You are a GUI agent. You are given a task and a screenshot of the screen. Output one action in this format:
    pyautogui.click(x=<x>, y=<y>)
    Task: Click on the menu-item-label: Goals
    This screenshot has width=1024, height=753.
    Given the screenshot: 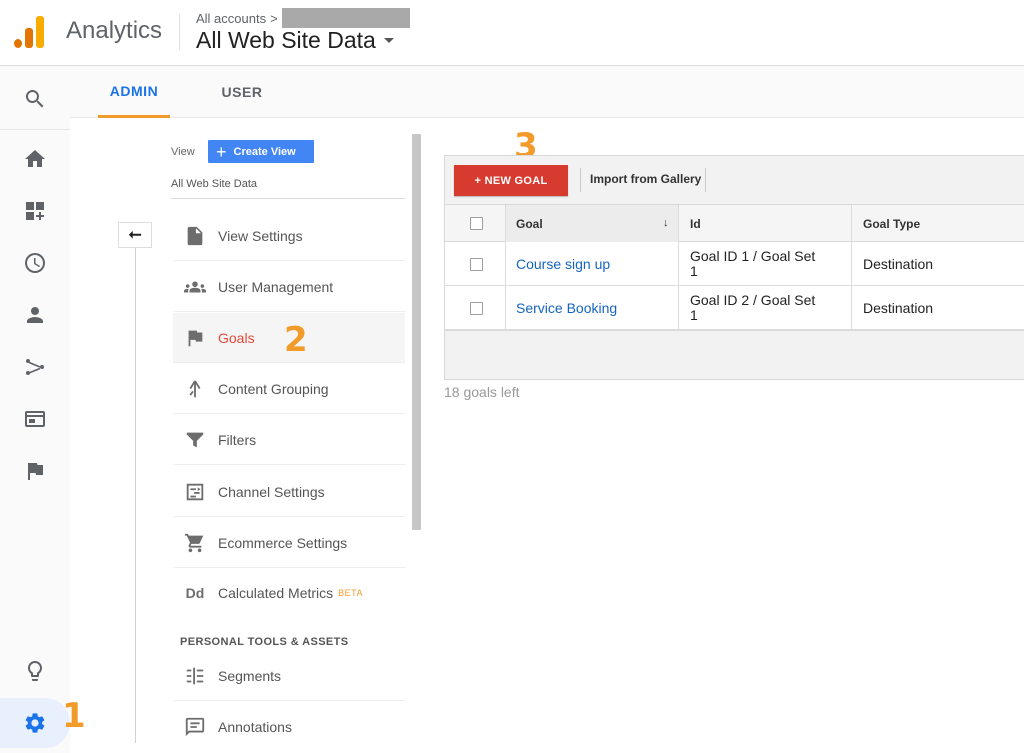 What is the action you would take?
    pyautogui.click(x=236, y=337)
    